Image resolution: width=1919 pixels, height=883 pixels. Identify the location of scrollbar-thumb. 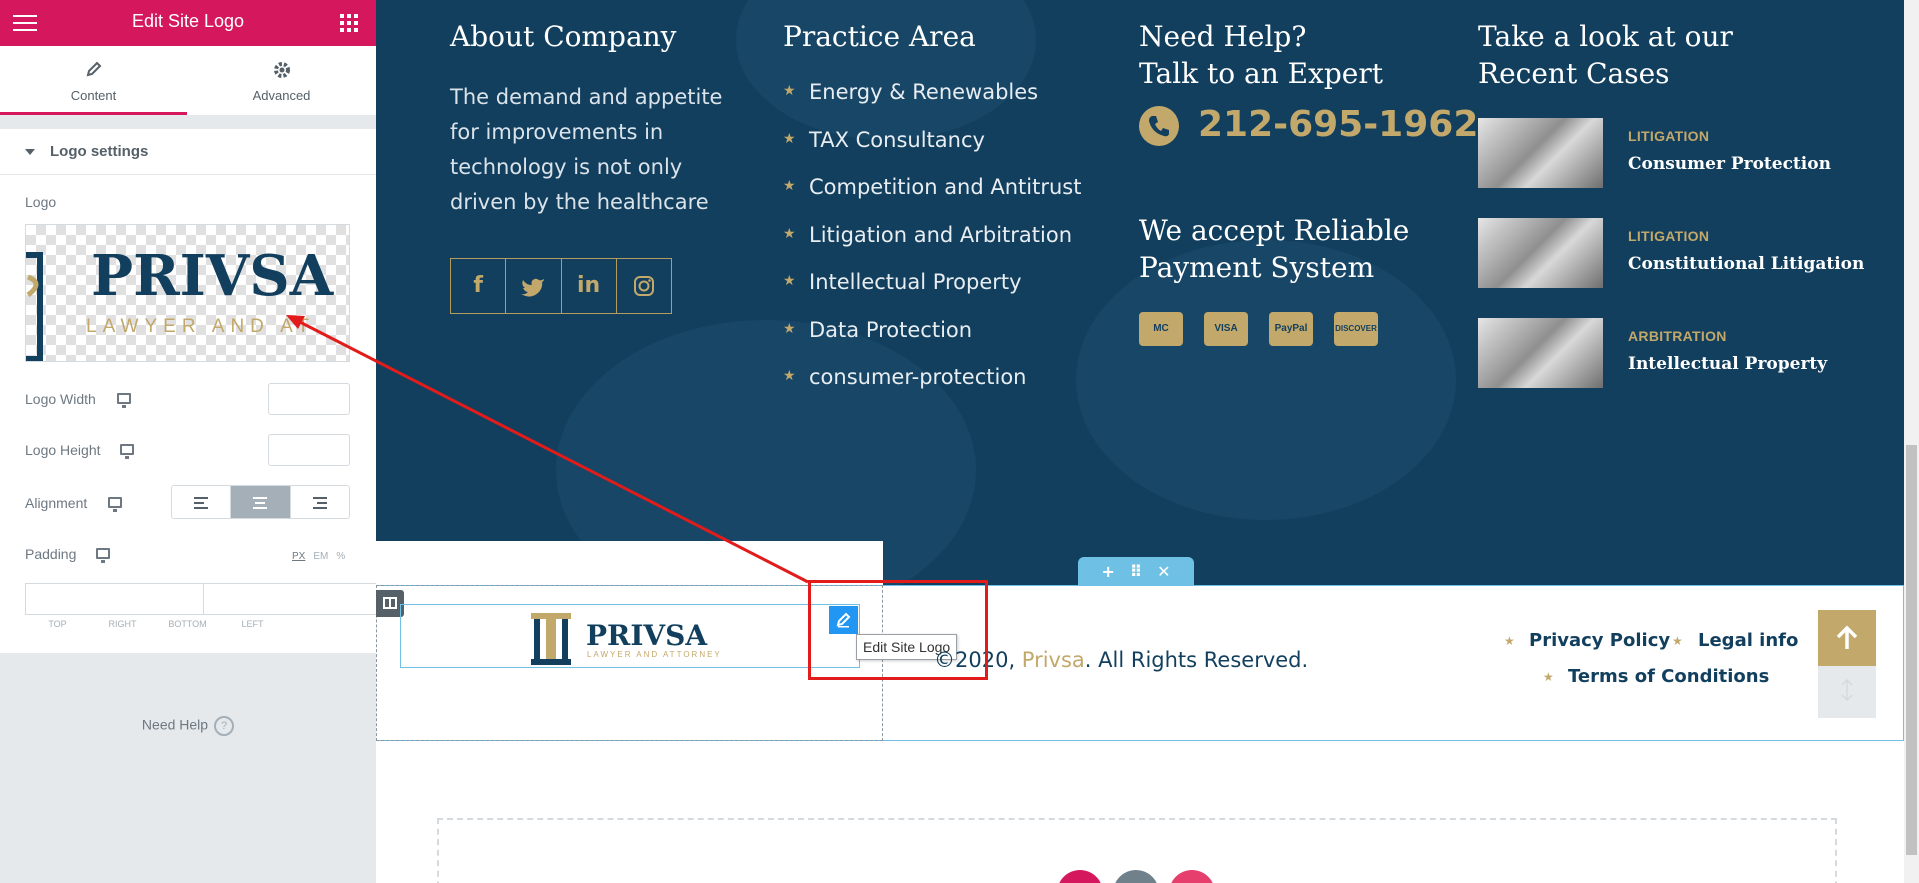
(1911, 650).